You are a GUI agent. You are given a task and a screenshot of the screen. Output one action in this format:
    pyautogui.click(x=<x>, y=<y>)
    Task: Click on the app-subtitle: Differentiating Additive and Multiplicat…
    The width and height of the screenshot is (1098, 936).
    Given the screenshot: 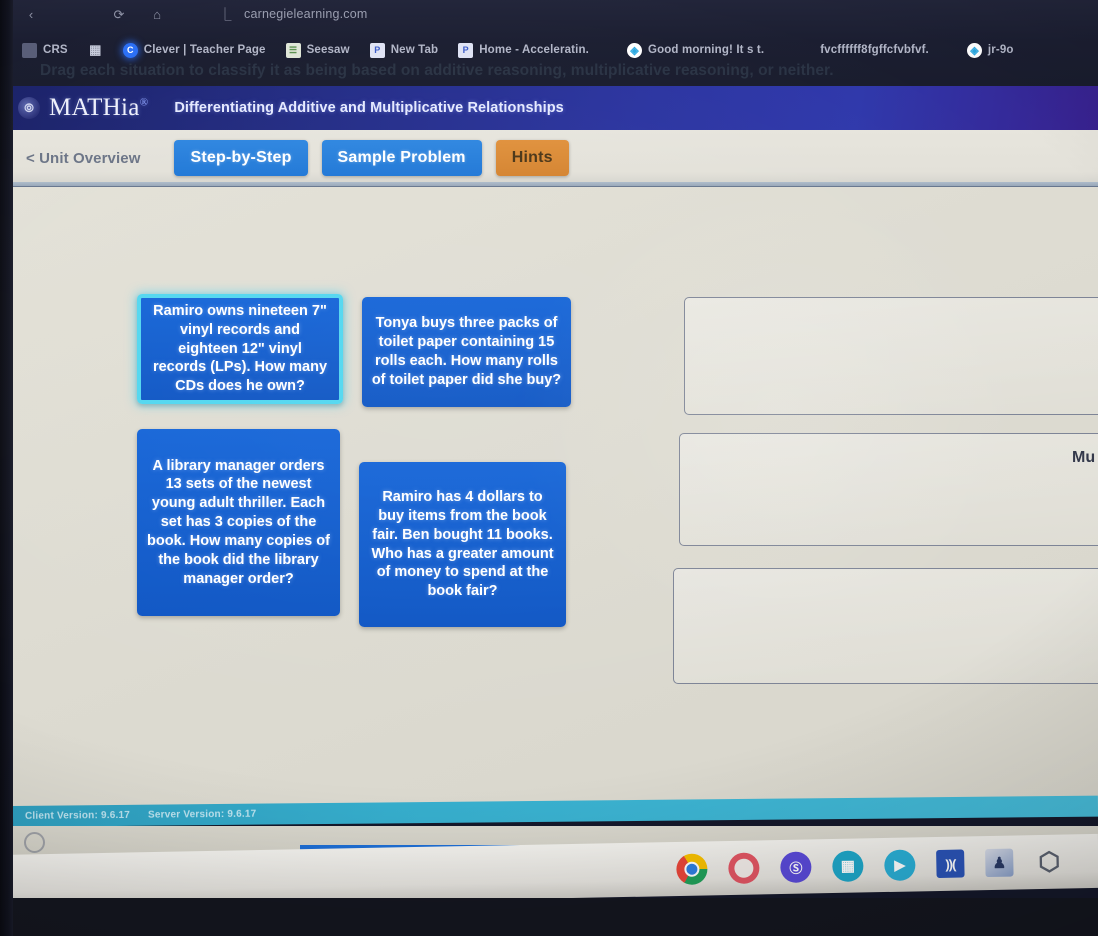 What is the action you would take?
    pyautogui.click(x=369, y=108)
    